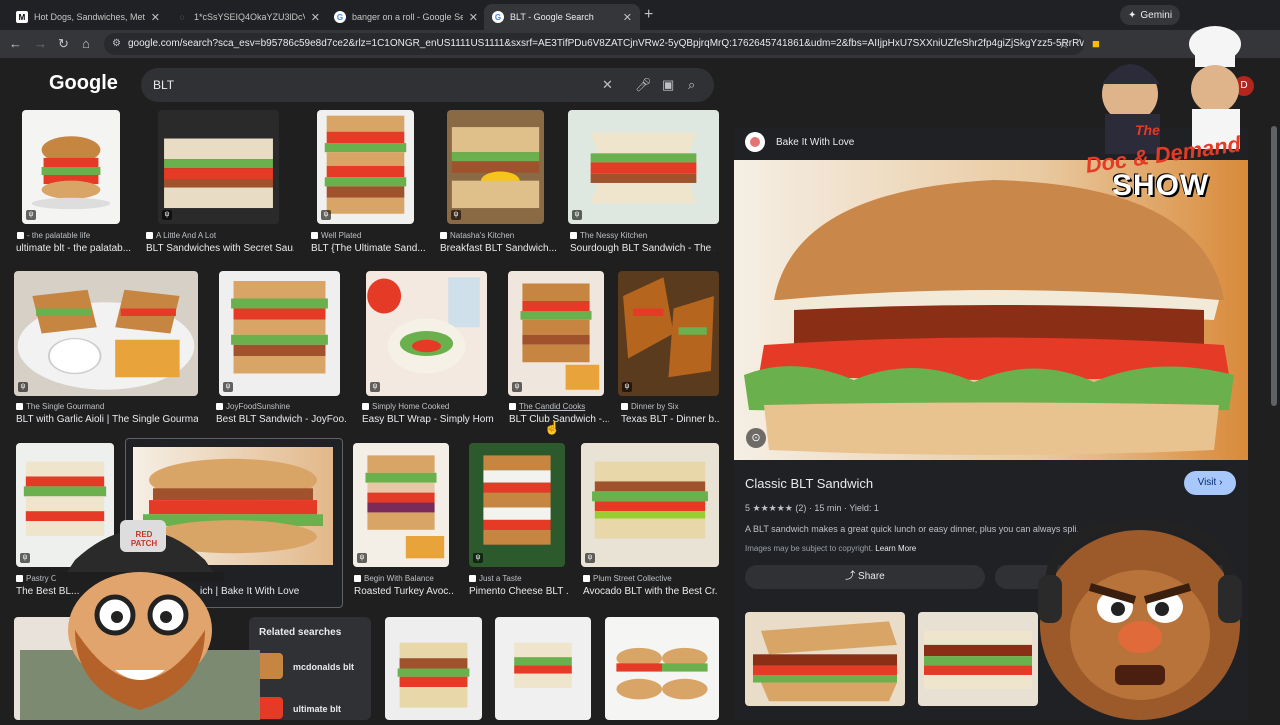 This screenshot has width=1280, height=725. I want to click on result-source: Natasha's Kitchen, so click(500, 235).